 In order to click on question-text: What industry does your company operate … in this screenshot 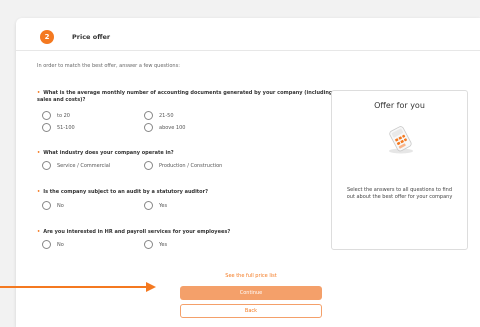, I will do `click(108, 153)`.